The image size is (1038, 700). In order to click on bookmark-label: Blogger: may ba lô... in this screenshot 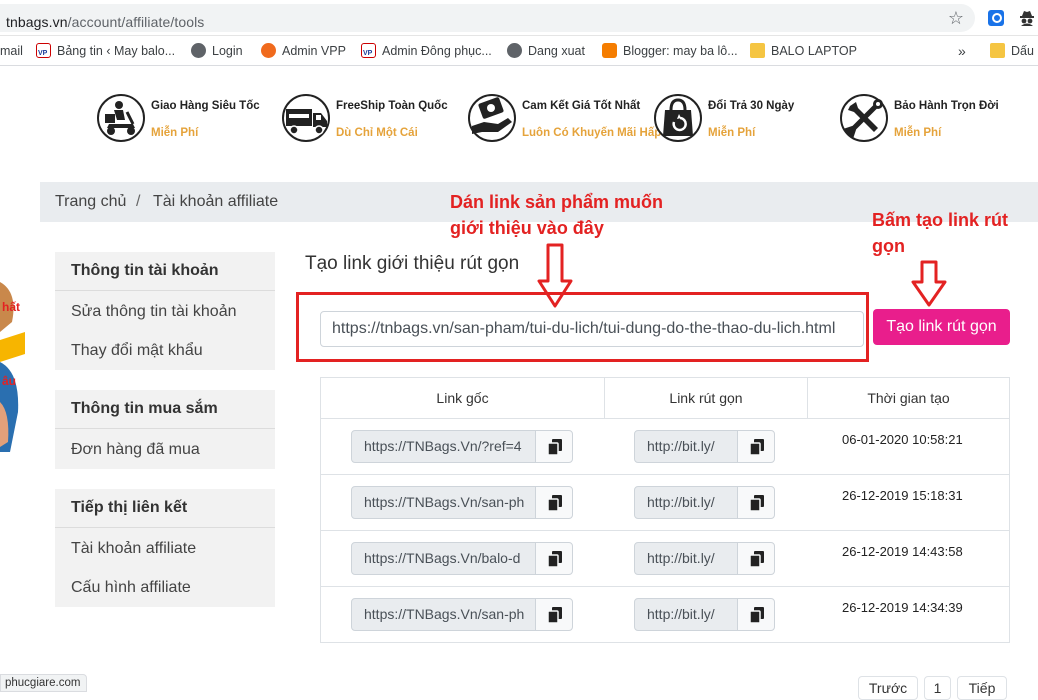, I will do `click(680, 51)`.